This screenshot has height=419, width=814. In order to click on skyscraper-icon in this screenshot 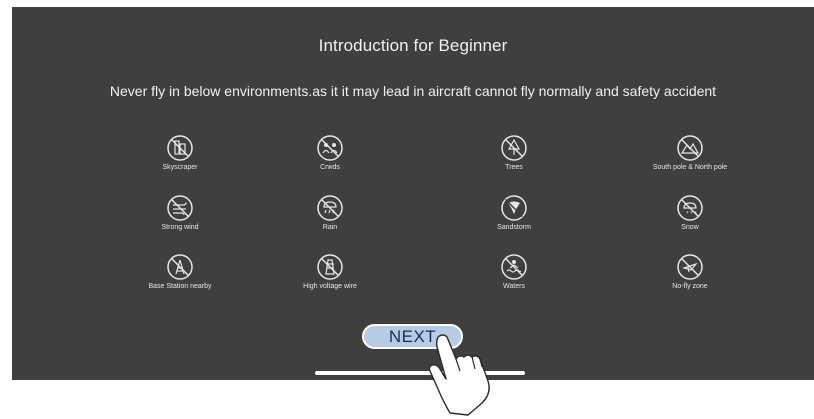, I will do `click(180, 148)`.